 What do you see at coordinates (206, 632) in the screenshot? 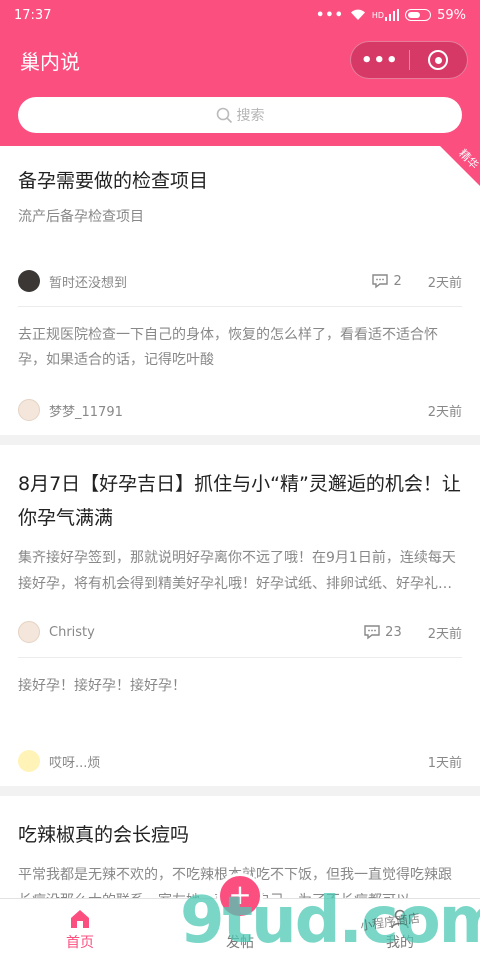
I see `author-name: Christy` at bounding box center [206, 632].